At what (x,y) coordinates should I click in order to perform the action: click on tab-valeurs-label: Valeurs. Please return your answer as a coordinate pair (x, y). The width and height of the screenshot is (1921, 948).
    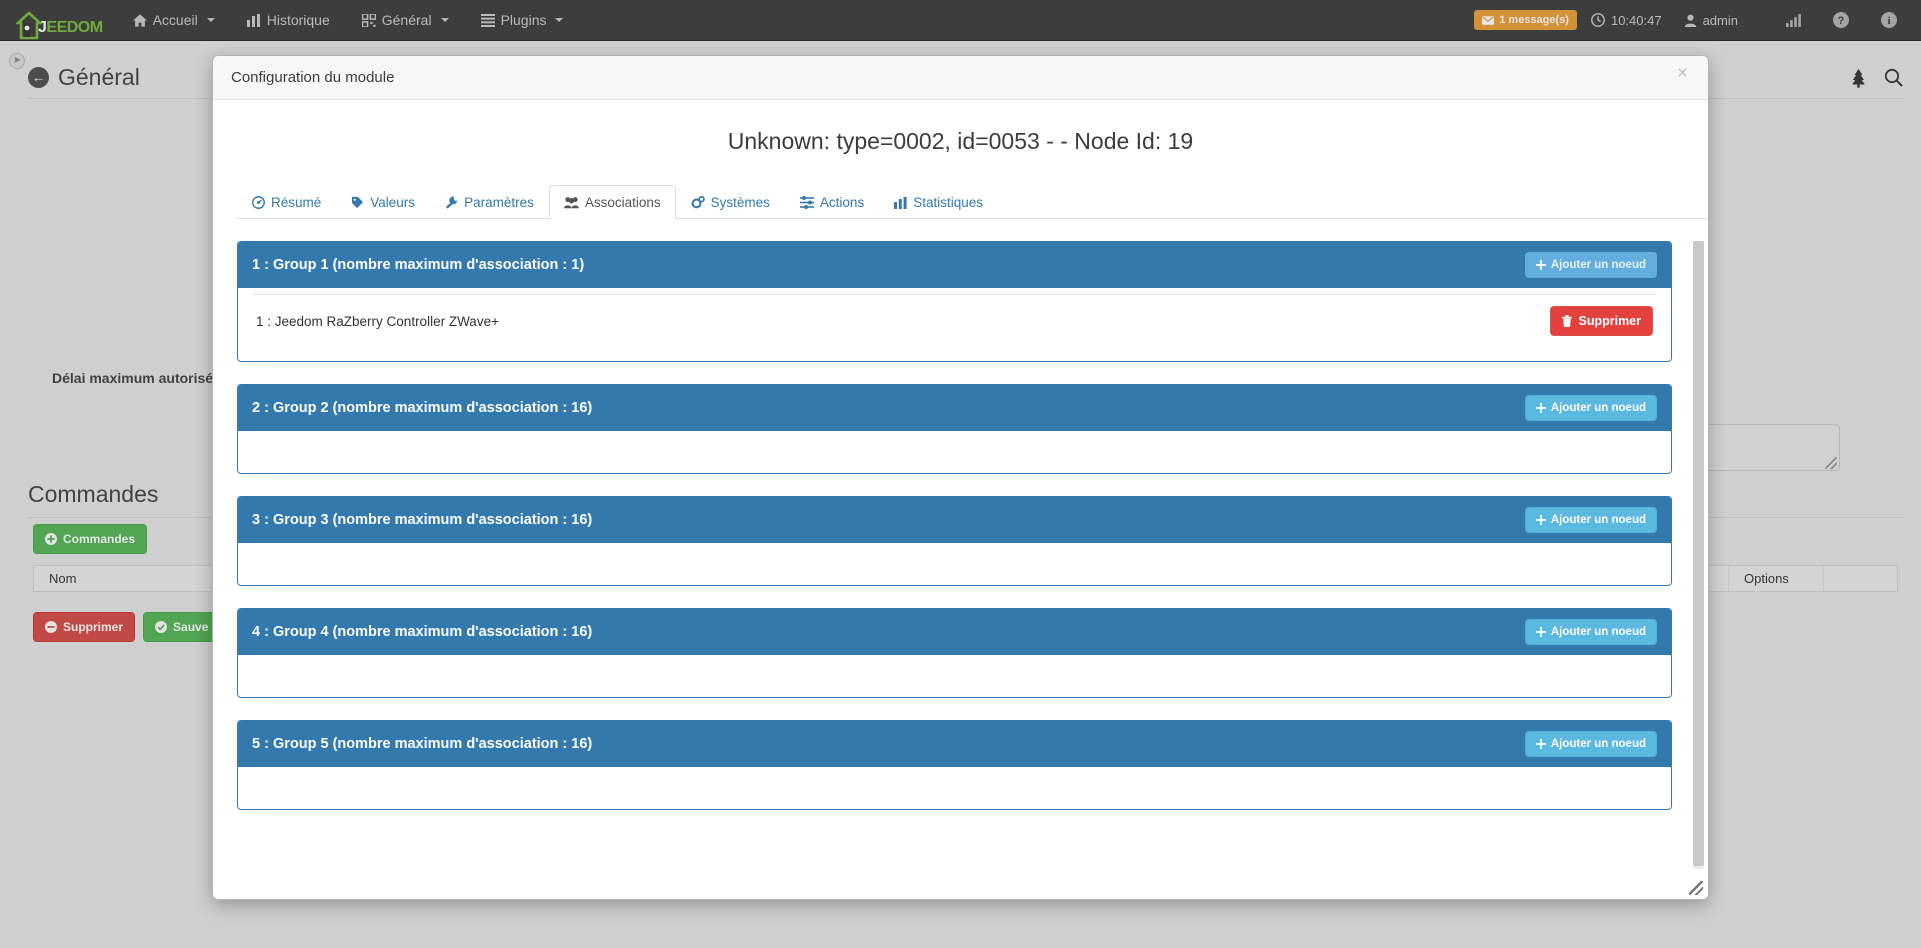
    Looking at the image, I should click on (393, 202).